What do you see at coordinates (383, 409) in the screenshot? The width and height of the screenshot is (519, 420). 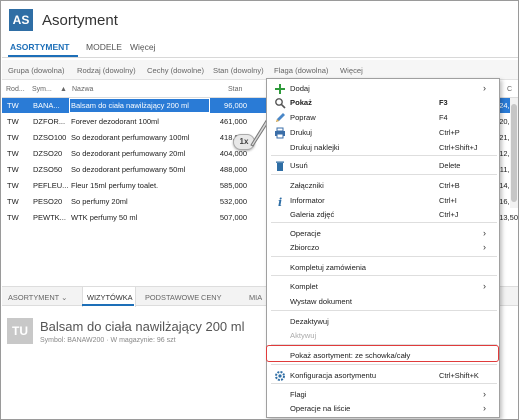 I see `menu-item-operacje-na-liscie: Operacje na liście ›` at bounding box center [383, 409].